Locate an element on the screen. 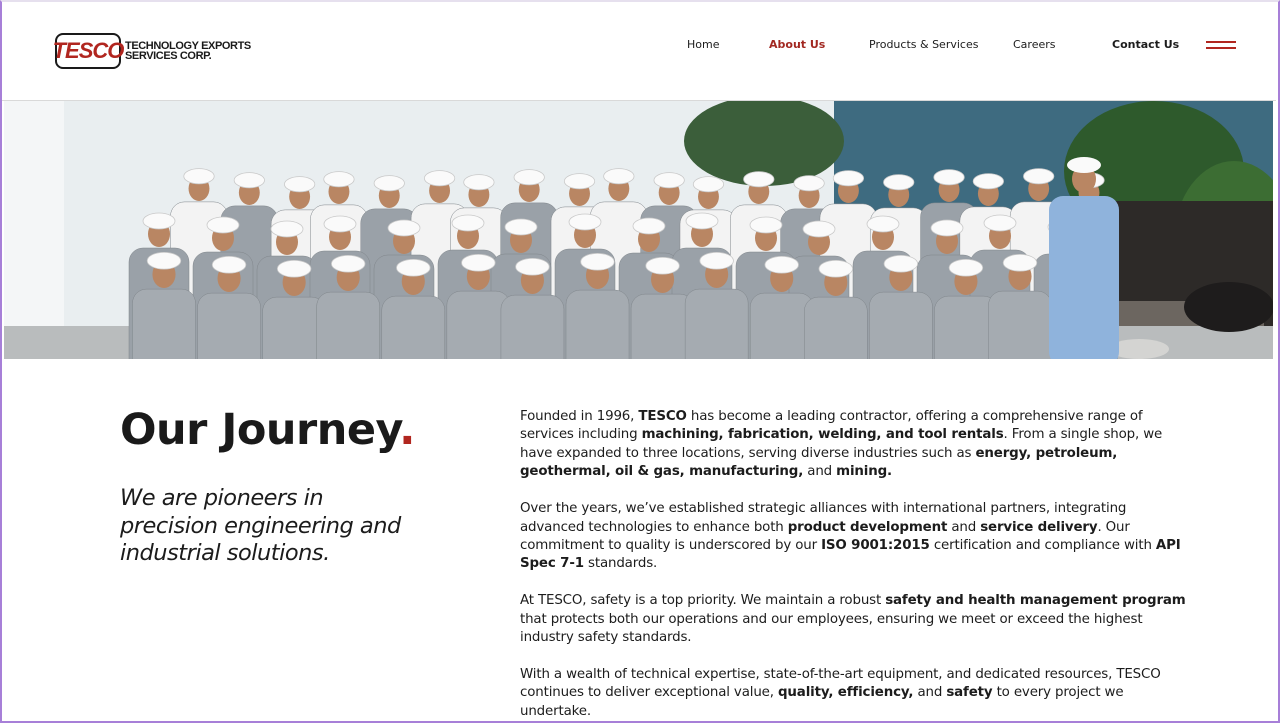 The width and height of the screenshot is (1280, 723). text: Founded in 1996, is located at coordinates (579, 416).